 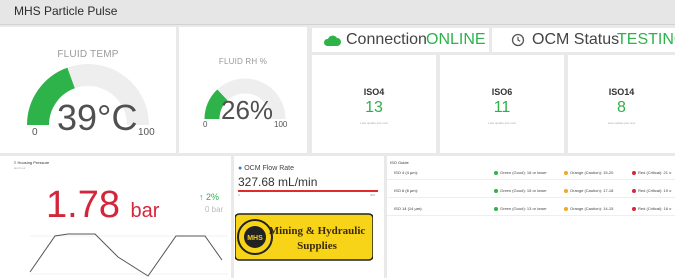 I want to click on ocm-status: TESTING, so click(x=646, y=39).